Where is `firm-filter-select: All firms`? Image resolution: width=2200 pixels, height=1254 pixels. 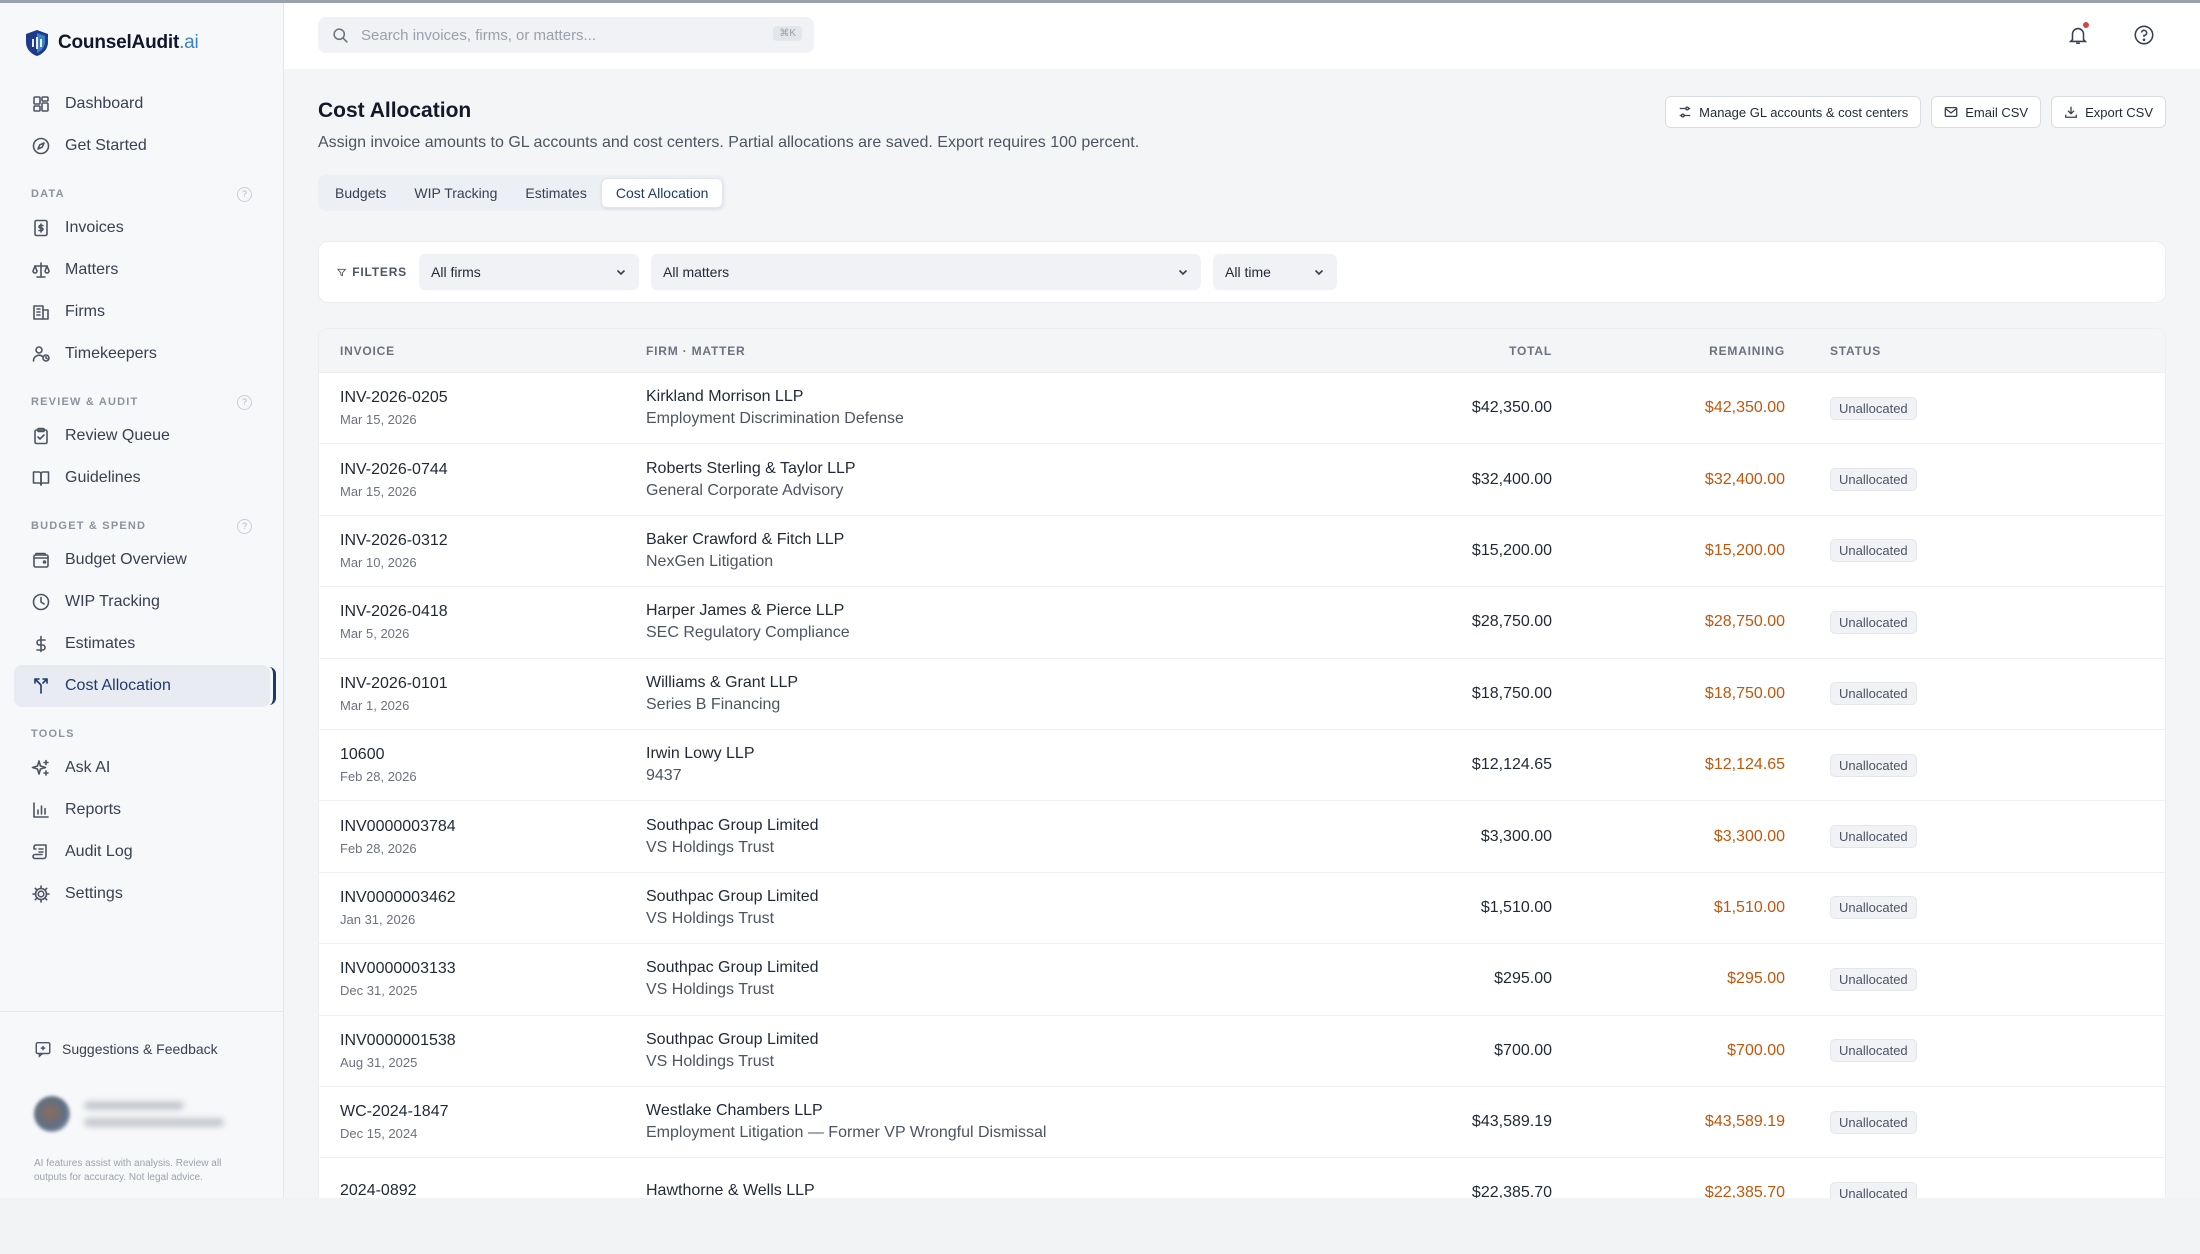
firm-filter-select: All firms is located at coordinates (529, 272).